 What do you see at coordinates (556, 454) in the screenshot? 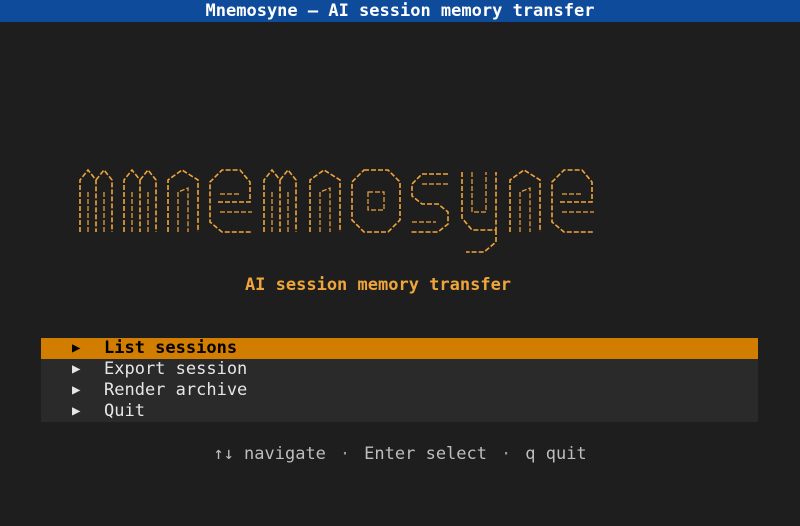
I see `hint-quit: q quit` at bounding box center [556, 454].